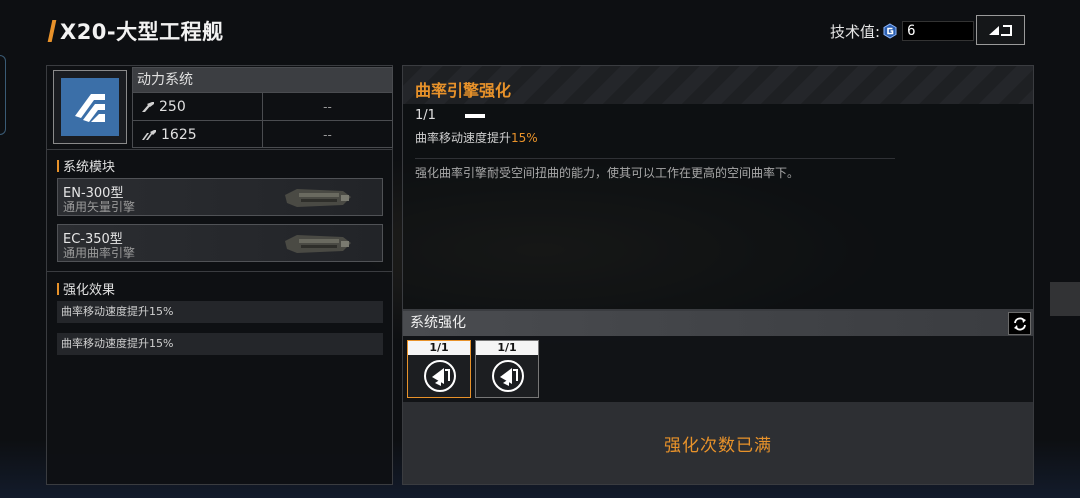 This screenshot has height=498, width=1080. Describe the element at coordinates (89, 290) in the screenshot. I see `enhance-effects-label: 强化效果` at that location.